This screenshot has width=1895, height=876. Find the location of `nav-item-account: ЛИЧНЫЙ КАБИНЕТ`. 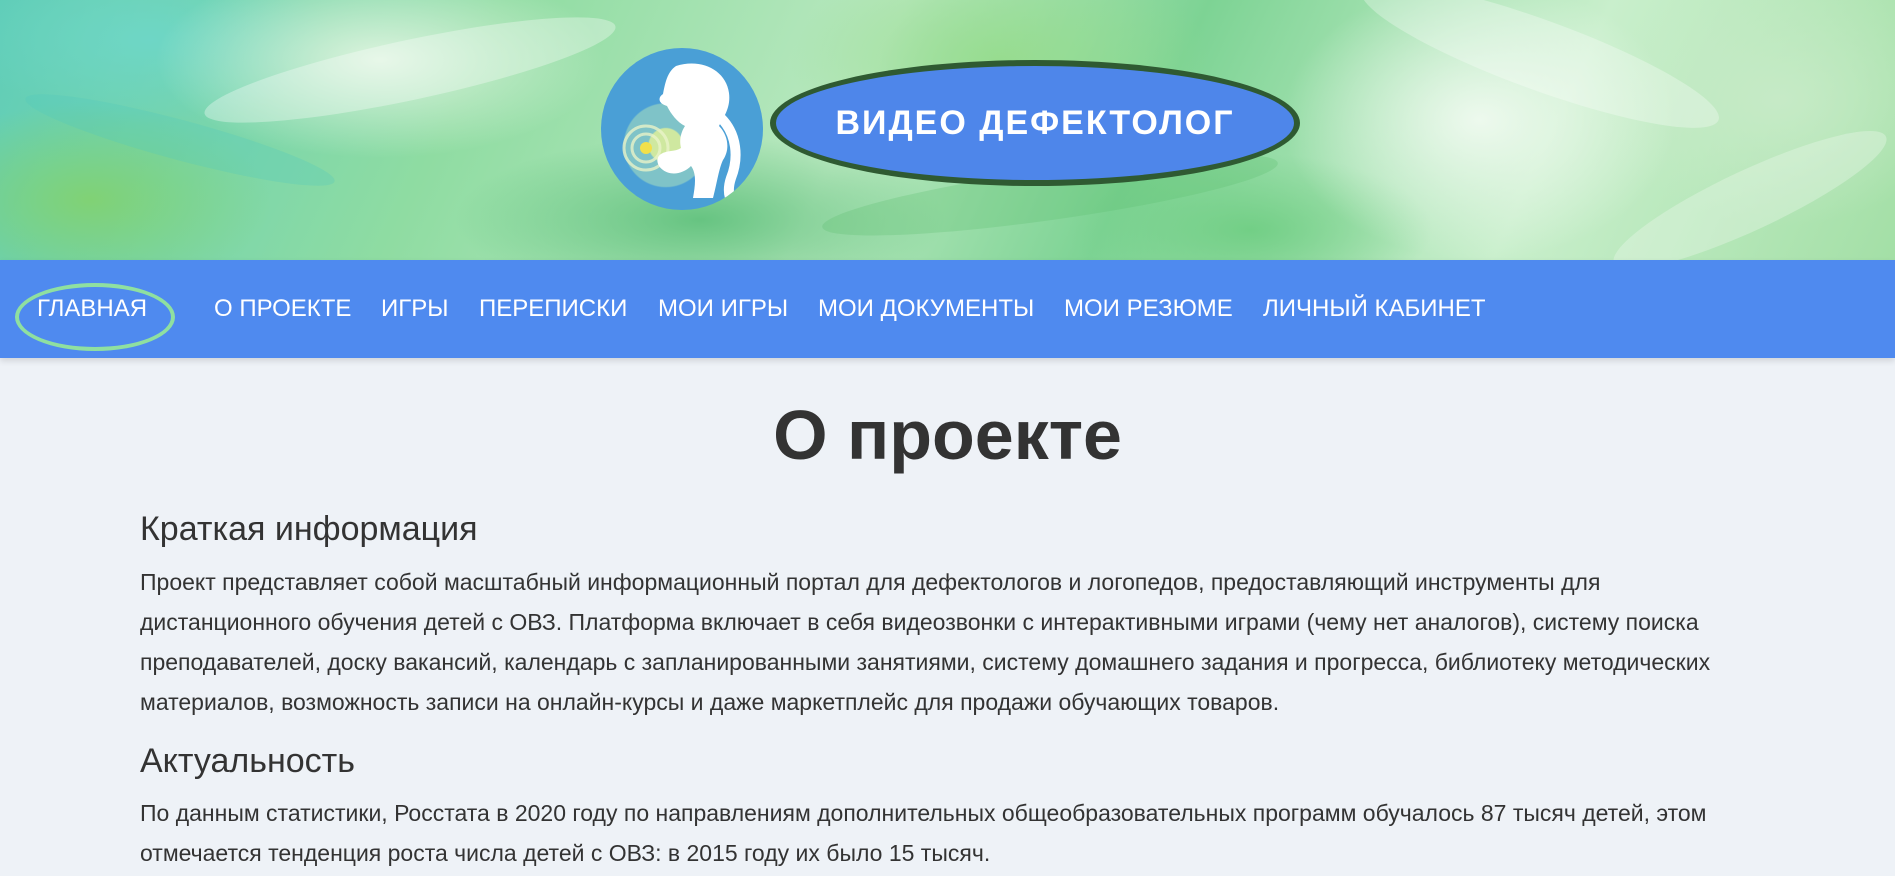

nav-item-account: ЛИЧНЫЙ КАБИНЕТ is located at coordinates (1374, 309).